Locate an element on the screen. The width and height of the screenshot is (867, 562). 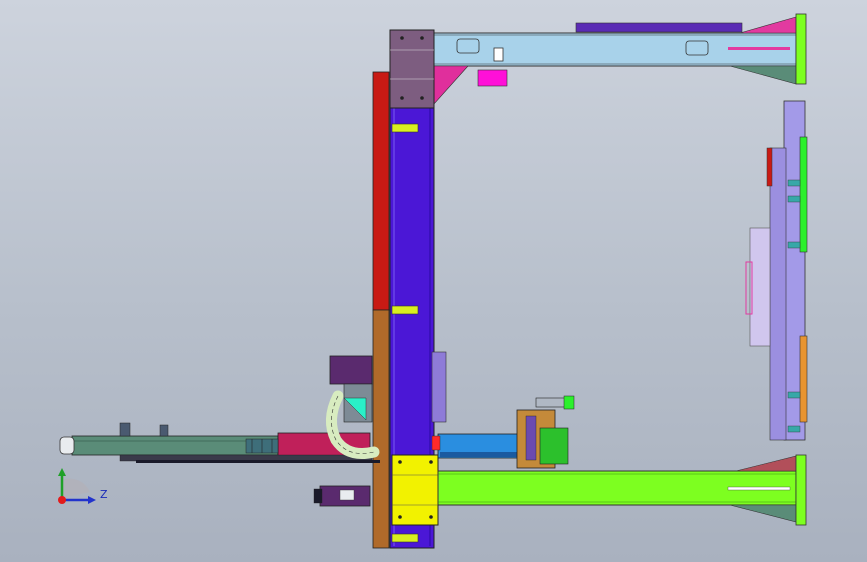
right-frame-window is located at coordinates (760, 287).